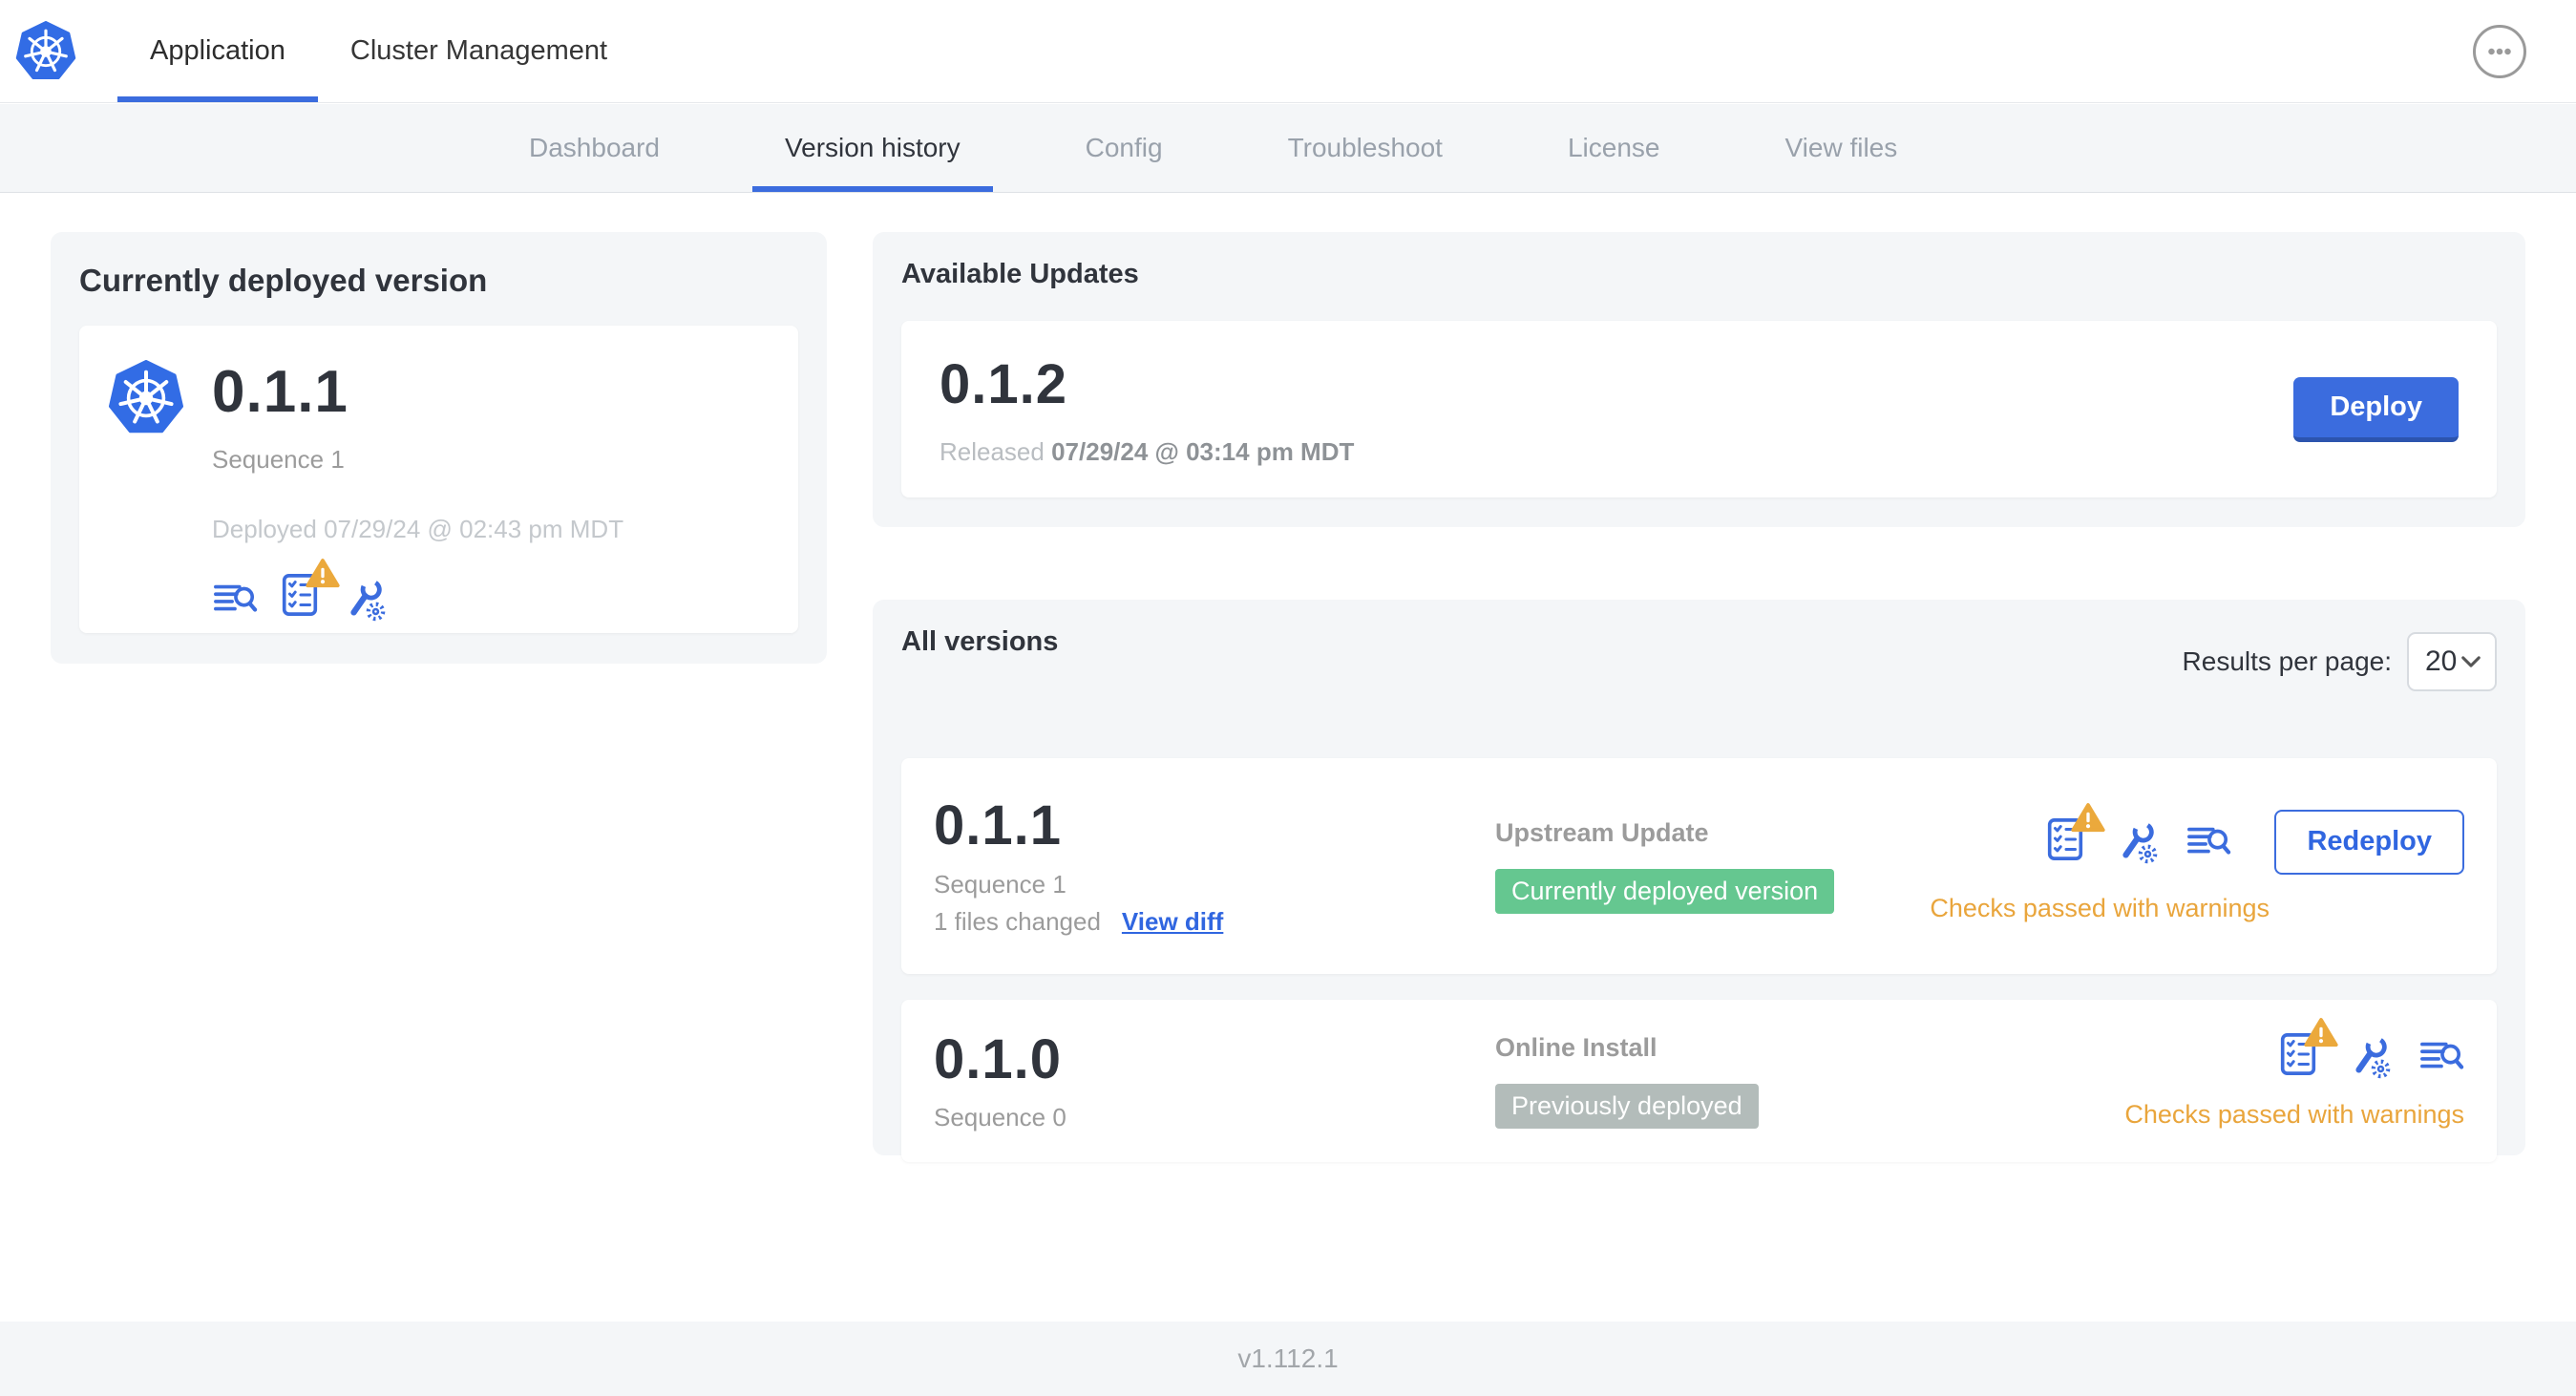 The width and height of the screenshot is (2576, 1396). I want to click on row-version-number: 0.1.0, so click(998, 1058).